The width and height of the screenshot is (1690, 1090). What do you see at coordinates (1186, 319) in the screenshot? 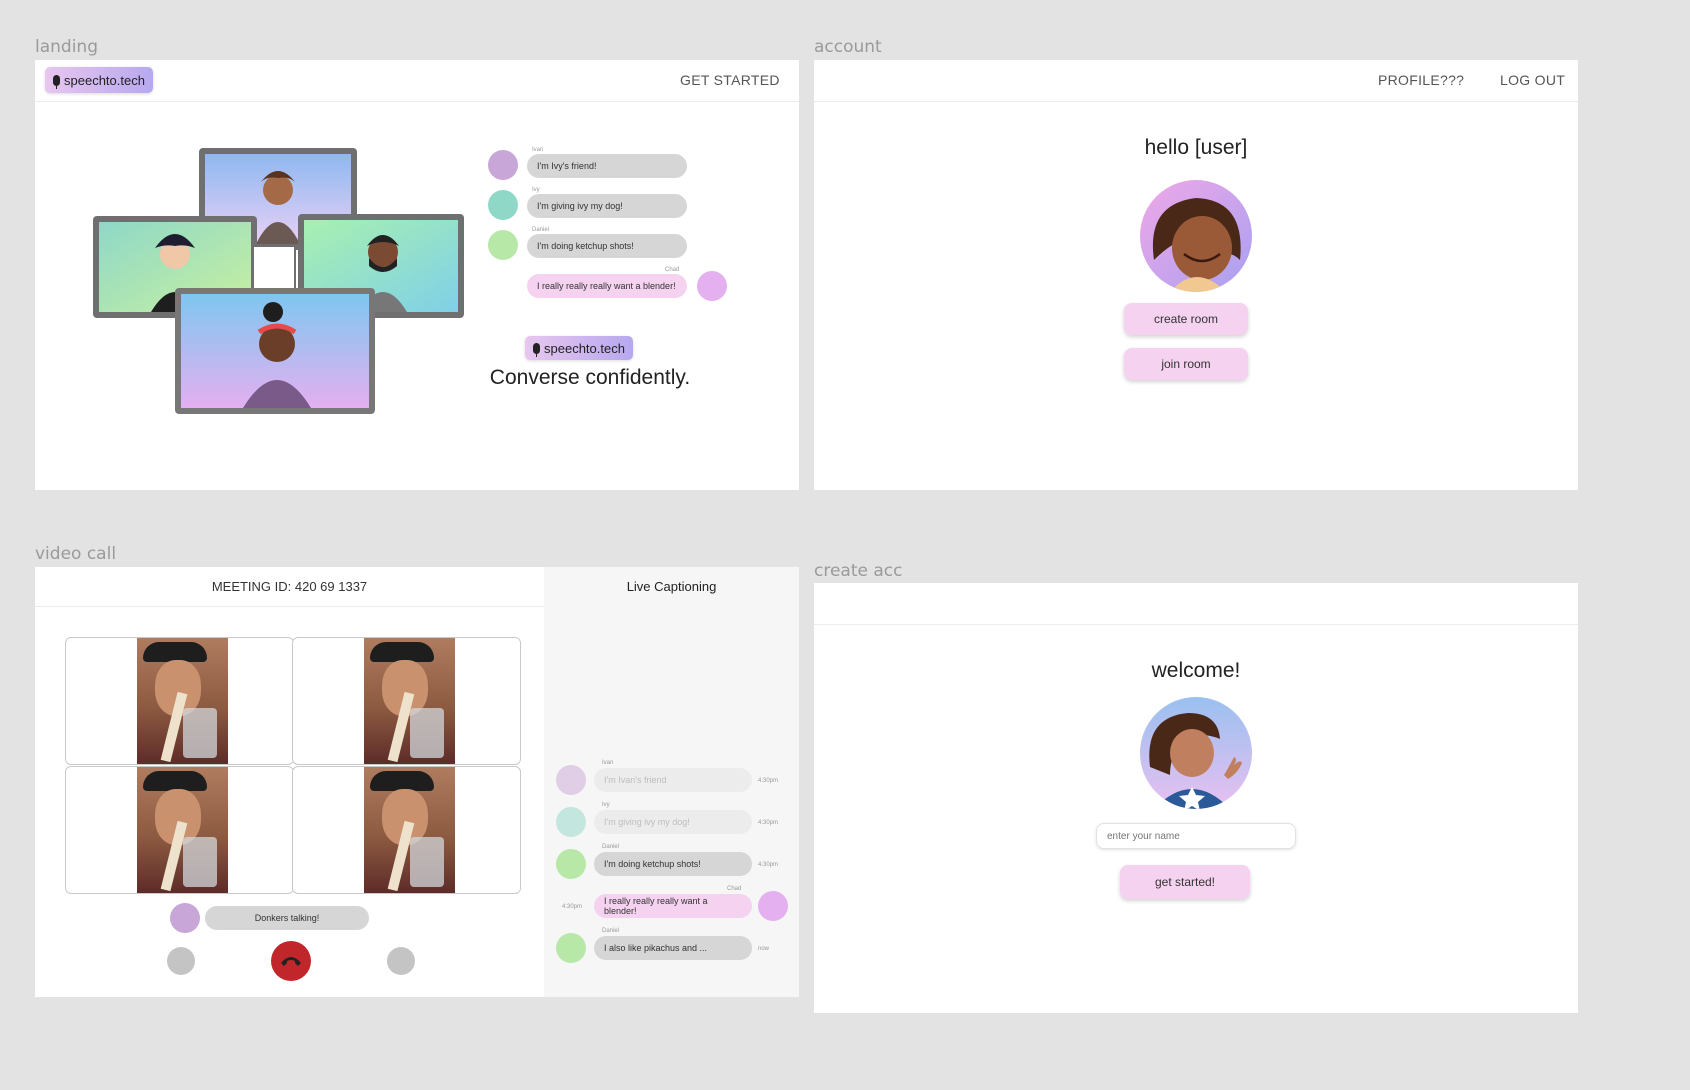
I see `create-room-button: create room` at bounding box center [1186, 319].